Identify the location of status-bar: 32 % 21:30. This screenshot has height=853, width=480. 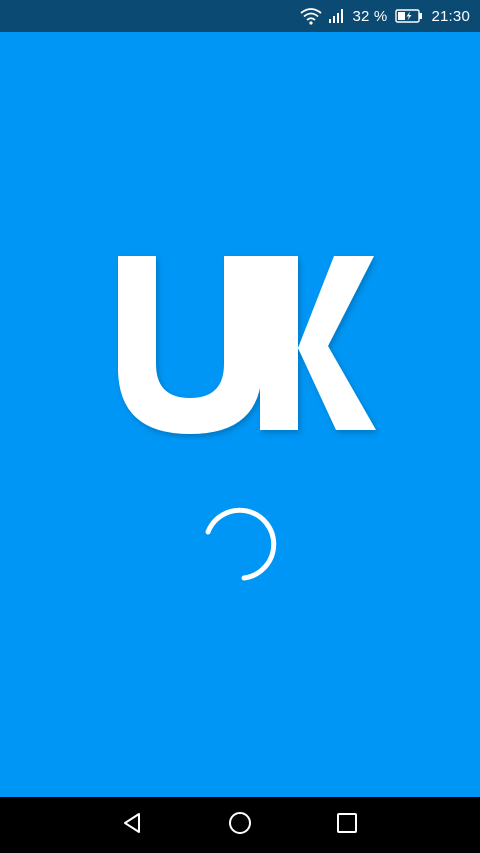
(240, 16).